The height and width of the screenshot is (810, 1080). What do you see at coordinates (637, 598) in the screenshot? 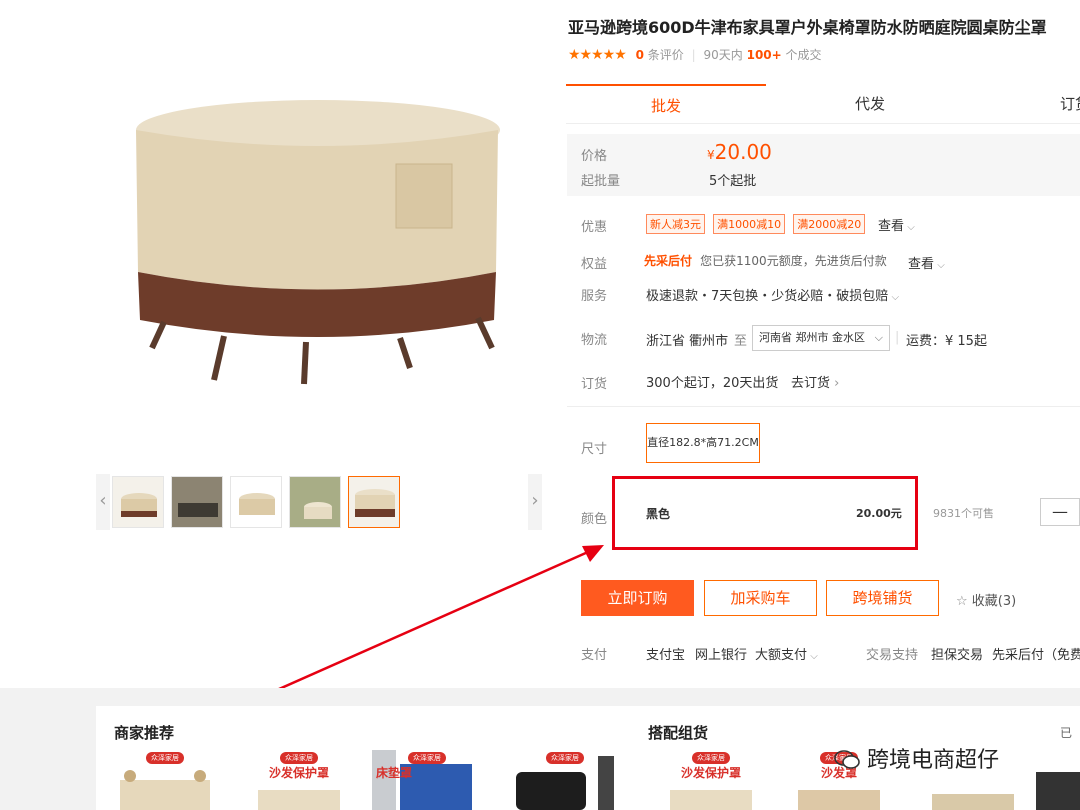
I see `buy-now-button: 立即订购` at bounding box center [637, 598].